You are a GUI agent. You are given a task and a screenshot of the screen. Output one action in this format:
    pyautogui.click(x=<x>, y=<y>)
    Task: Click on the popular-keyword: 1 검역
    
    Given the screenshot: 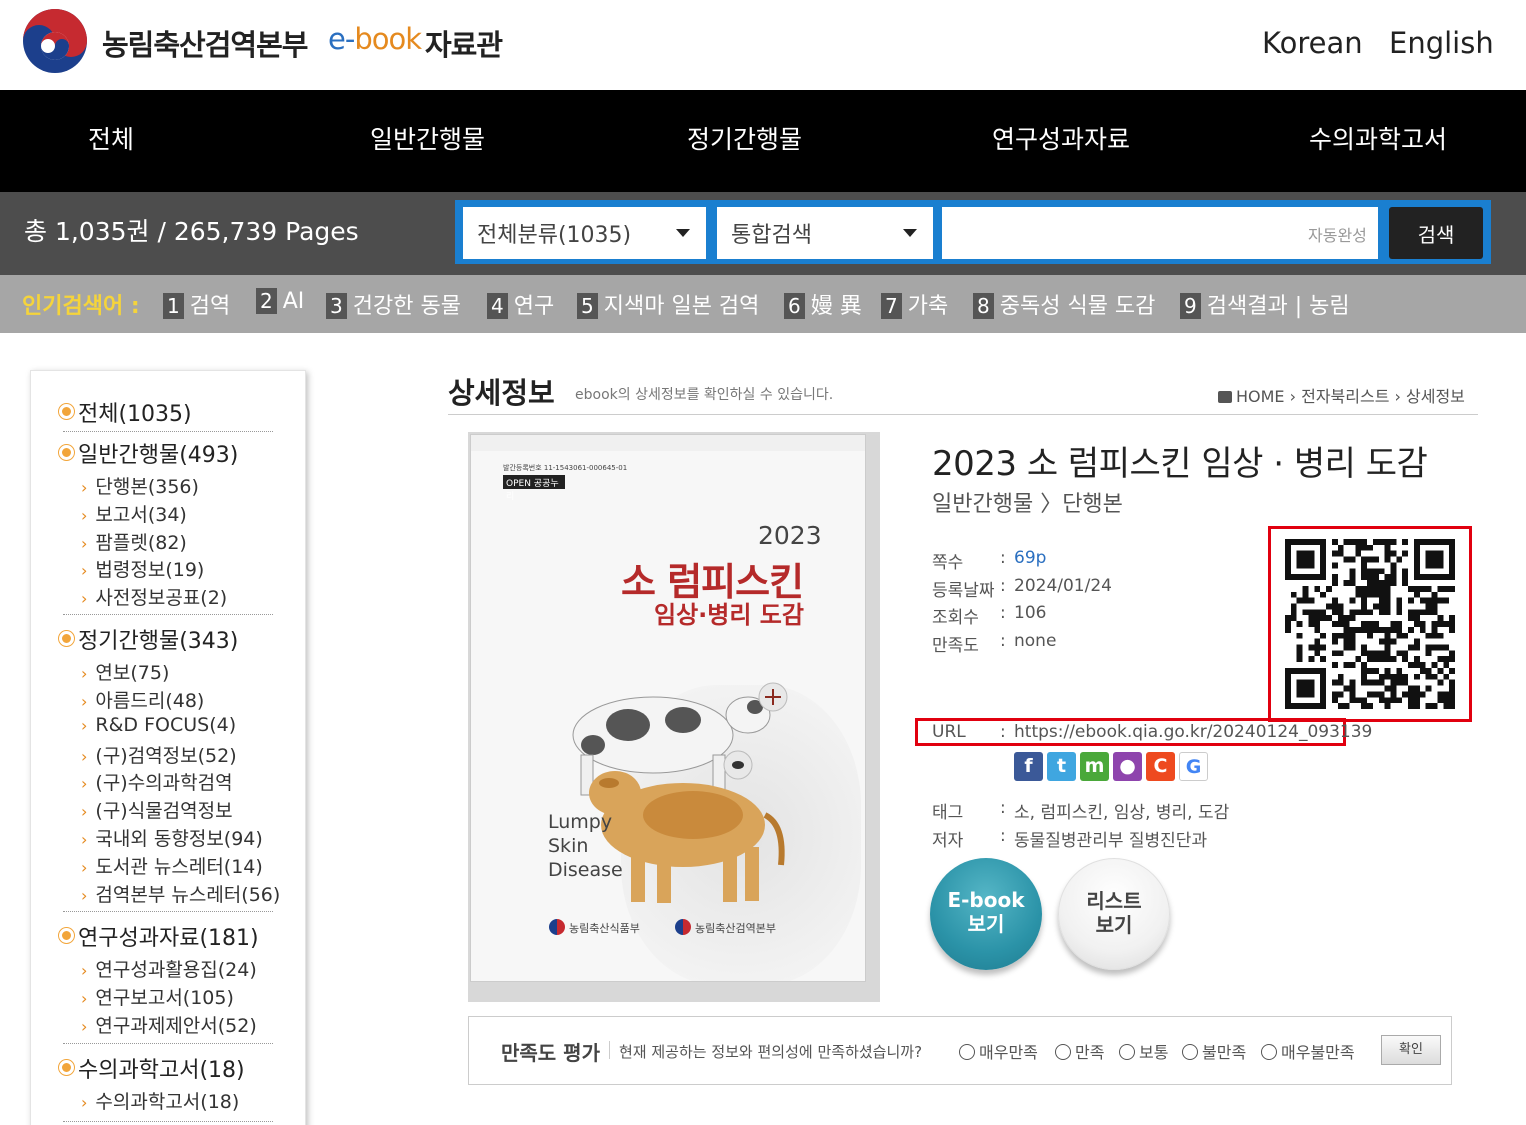 What is the action you would take?
    pyautogui.click(x=196, y=304)
    